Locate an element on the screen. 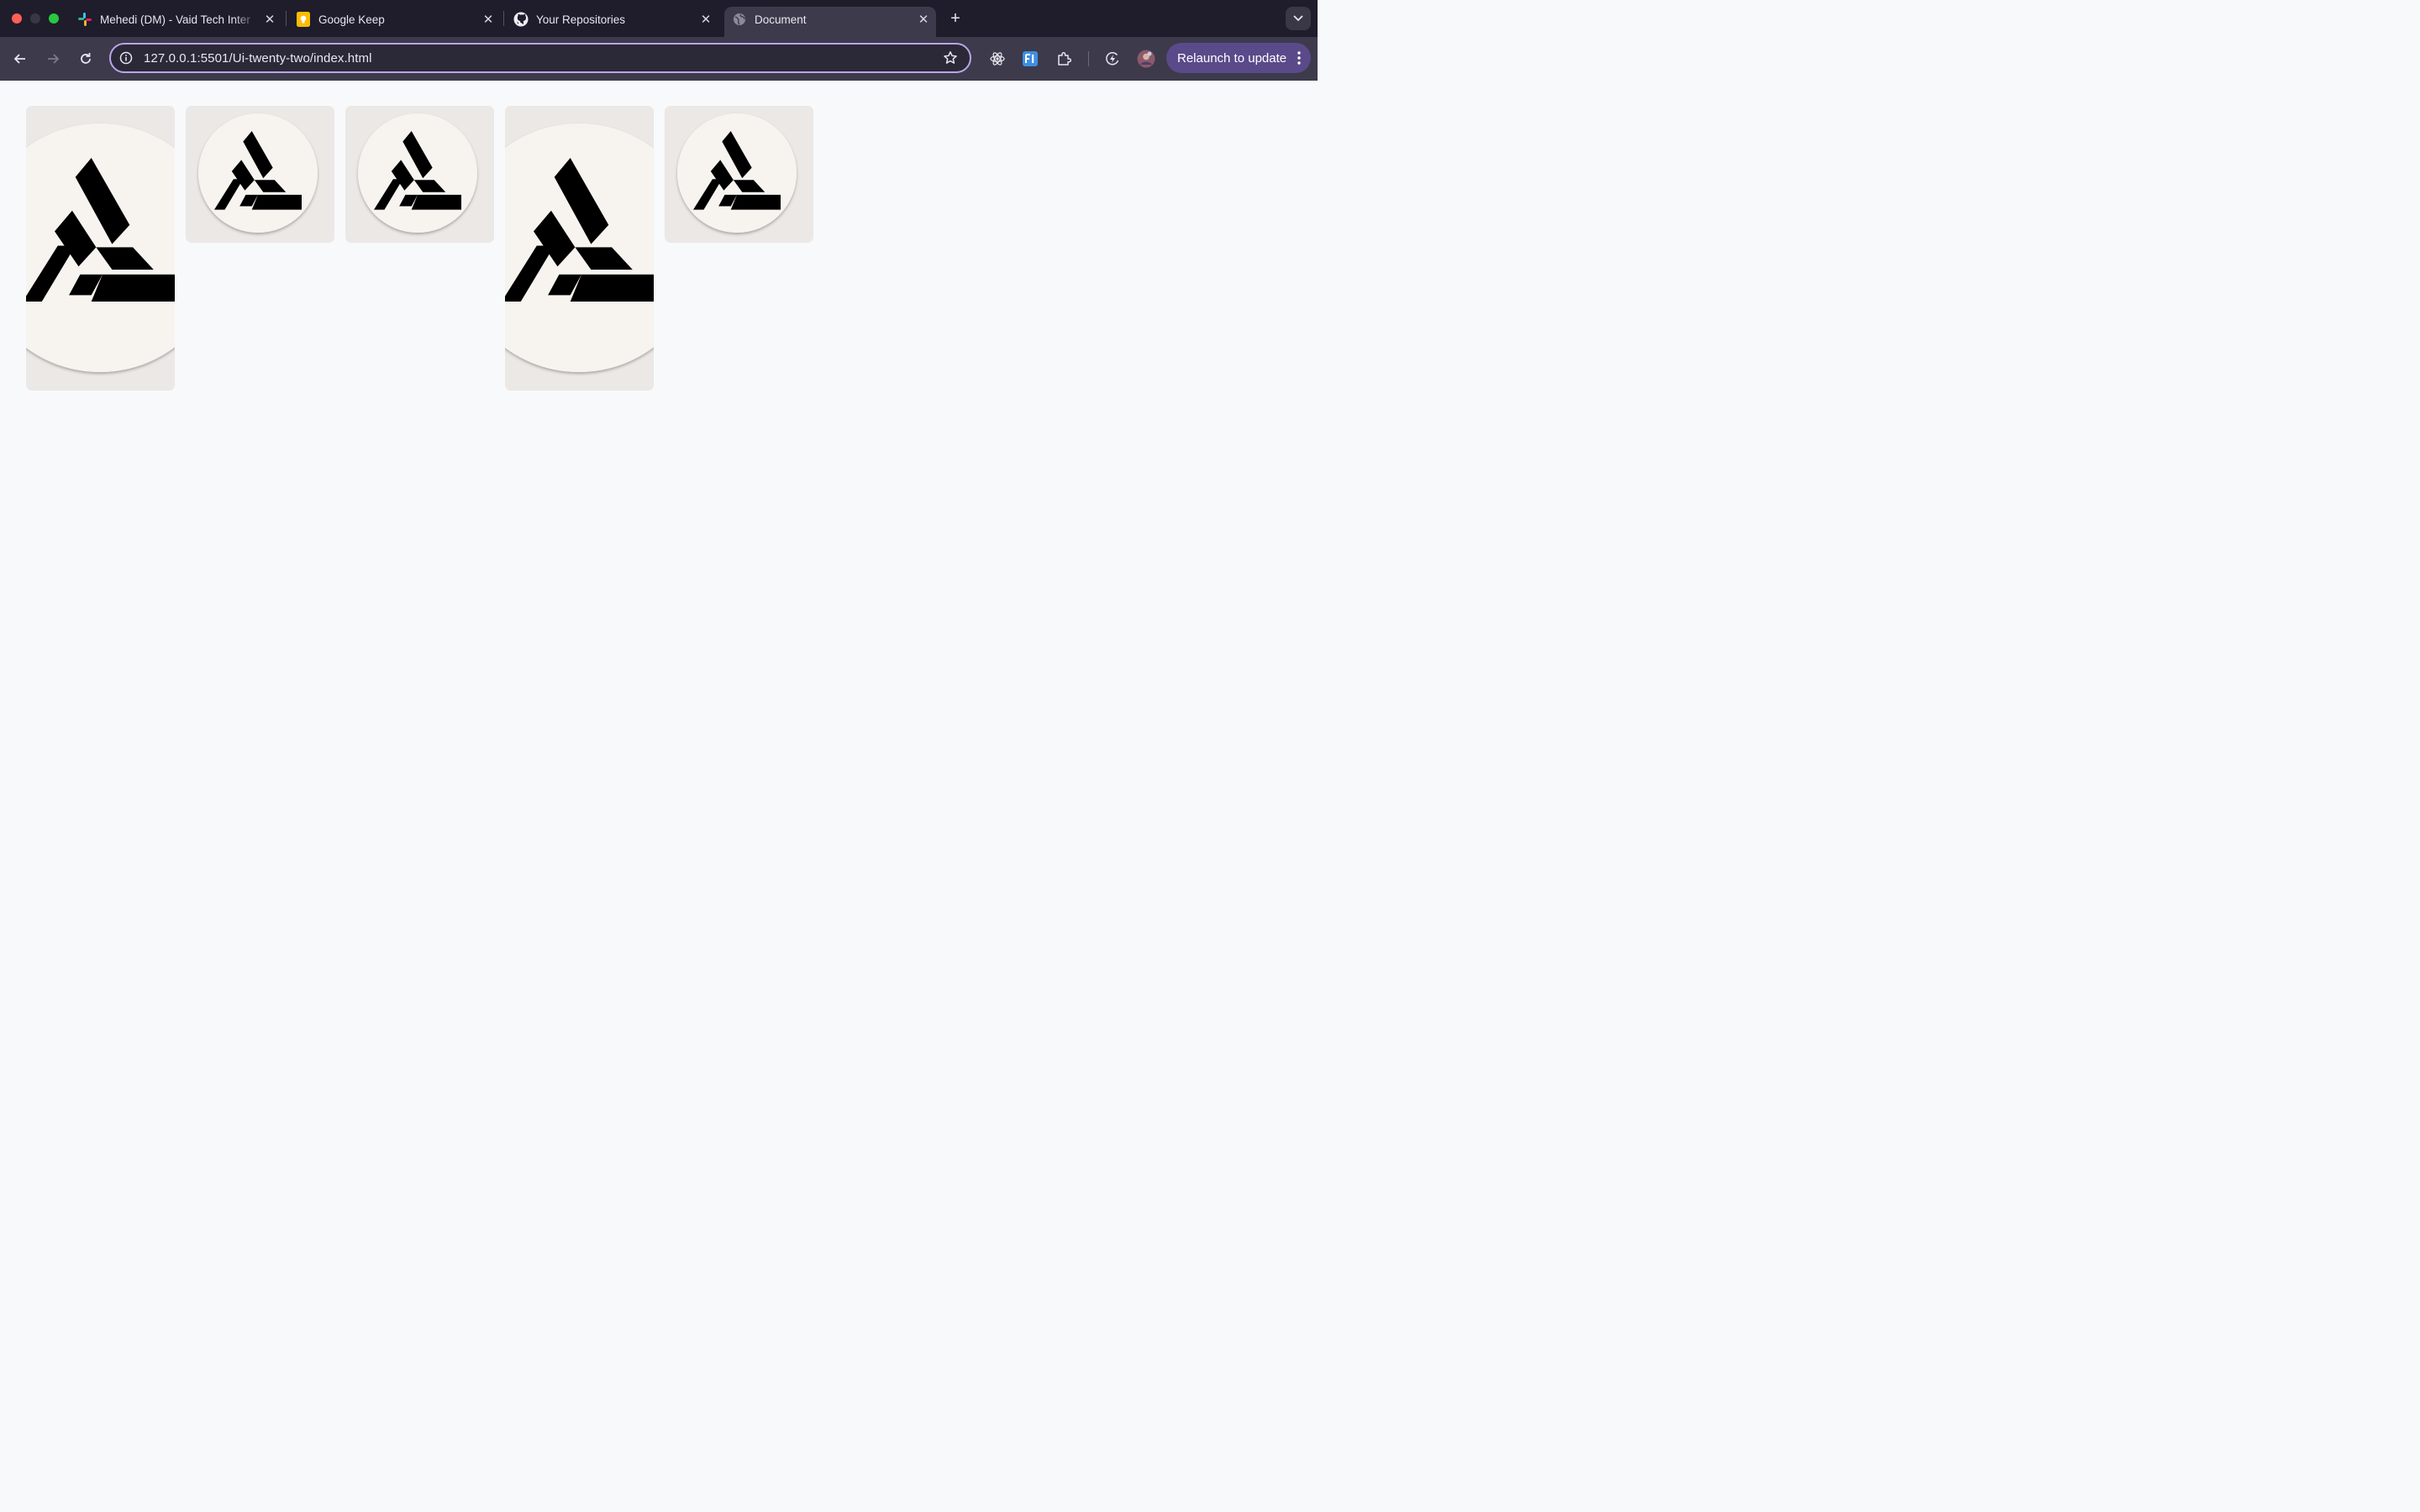 The height and width of the screenshot is (1512, 2420). tab-github: Your Repositories ✕ is located at coordinates (613, 19).